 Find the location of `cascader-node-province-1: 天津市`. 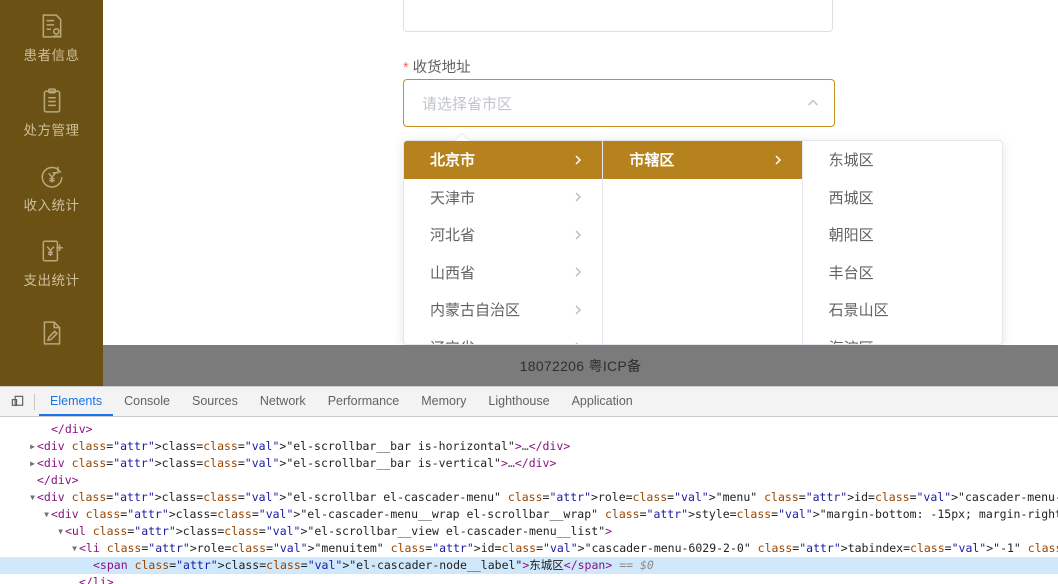

cascader-node-province-1: 天津市 is located at coordinates (503, 198).